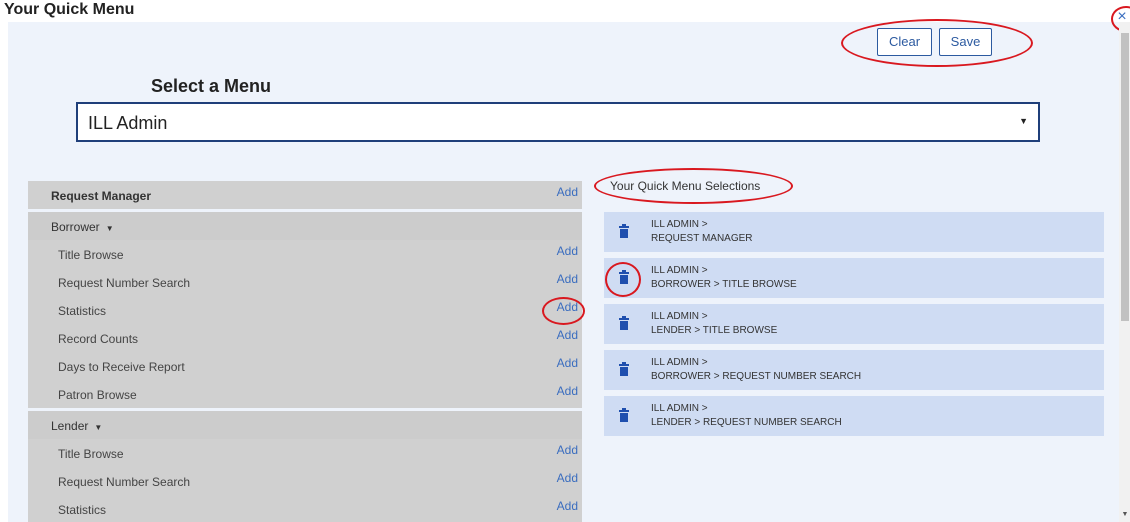 This screenshot has width=1130, height=522. What do you see at coordinates (76, 426) in the screenshot?
I see `menu-row-label: Lender ▼` at bounding box center [76, 426].